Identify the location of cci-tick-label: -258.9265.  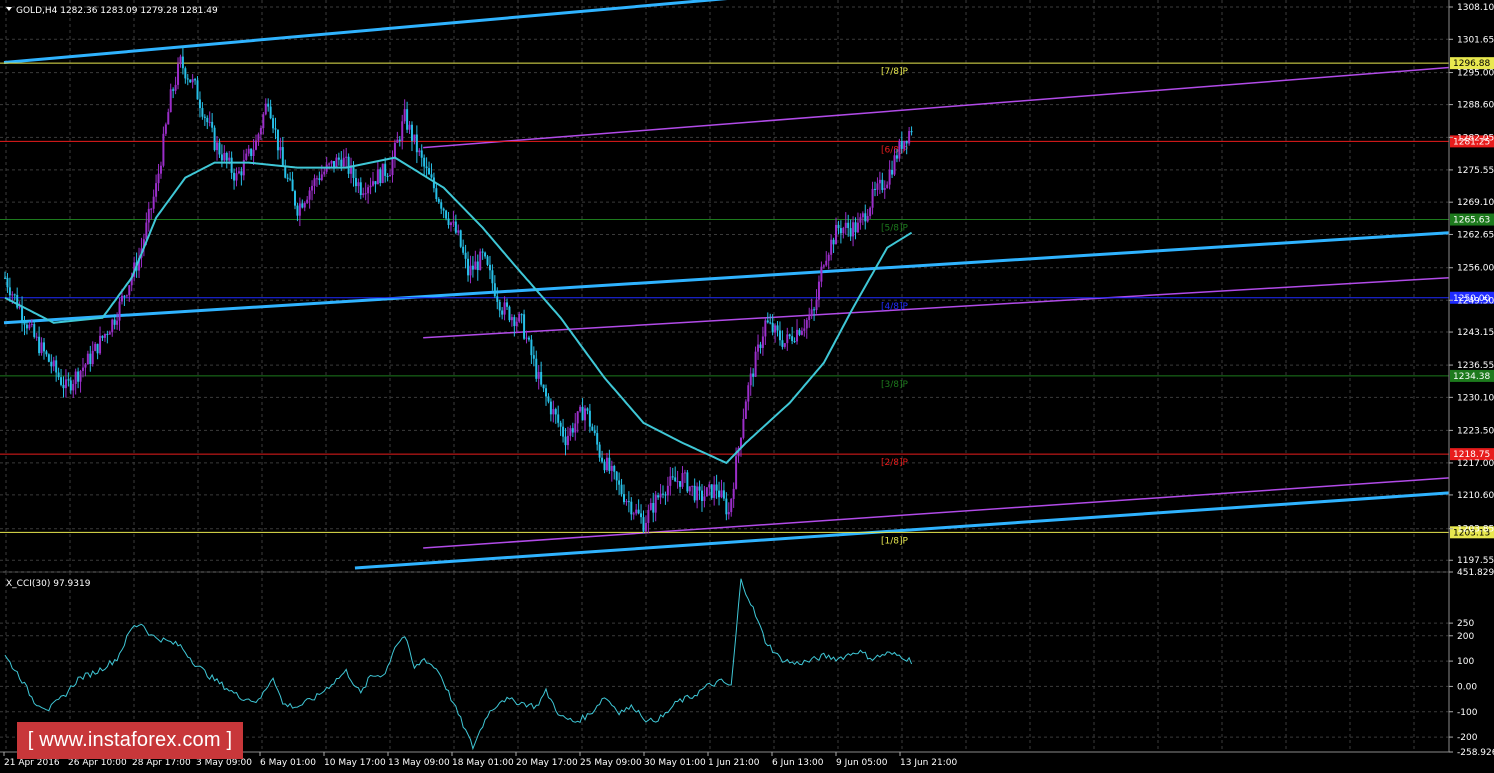
(1475, 753).